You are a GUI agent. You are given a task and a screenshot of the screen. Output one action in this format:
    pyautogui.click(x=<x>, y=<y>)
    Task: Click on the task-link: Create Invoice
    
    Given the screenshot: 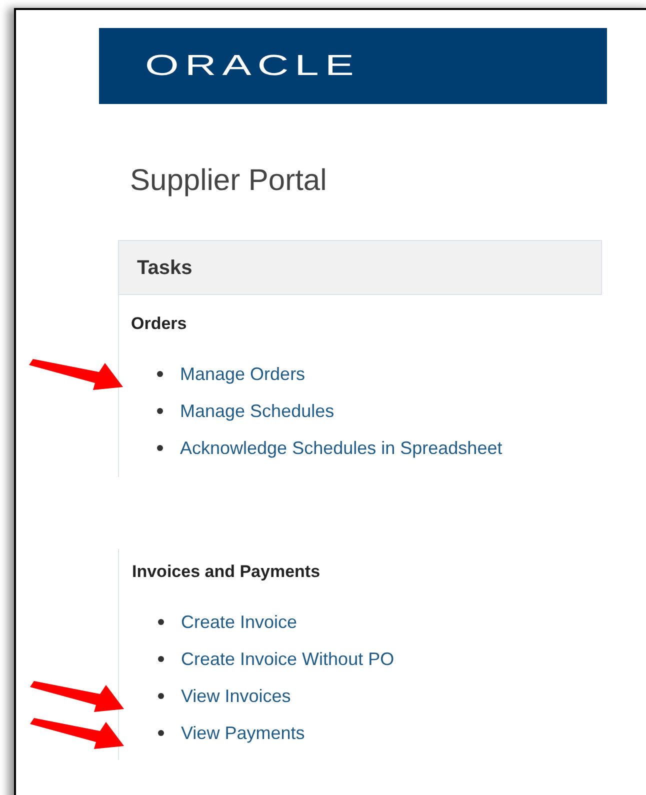 What is the action you would take?
    pyautogui.click(x=239, y=622)
    